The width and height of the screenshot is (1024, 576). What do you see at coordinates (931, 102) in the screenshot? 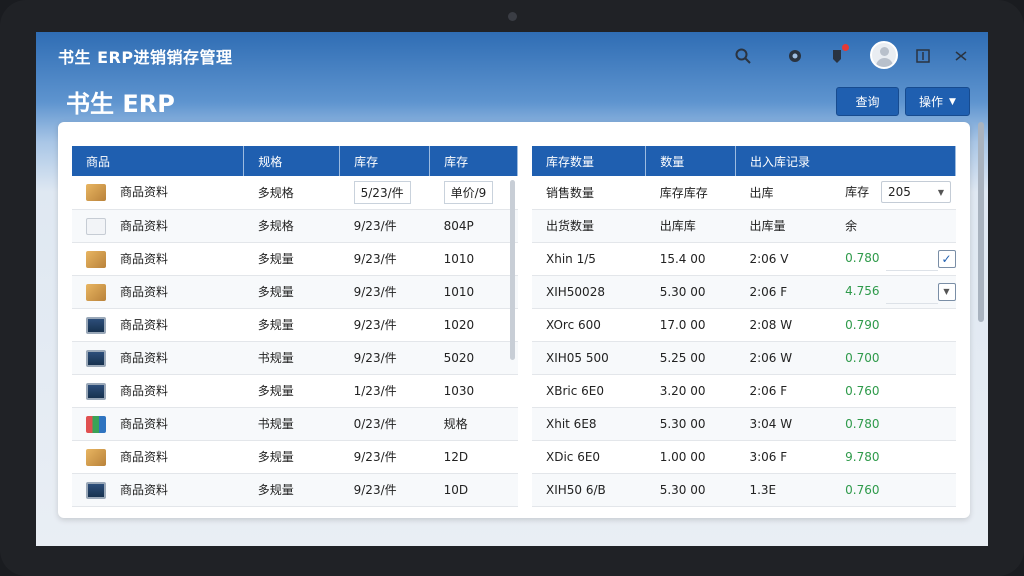
I see `action-button-label: 操作` at bounding box center [931, 102].